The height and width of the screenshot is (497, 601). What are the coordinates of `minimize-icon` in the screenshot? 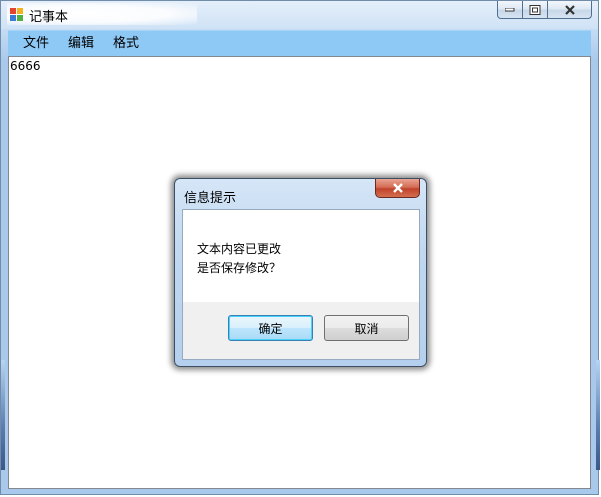 It's located at (510, 9).